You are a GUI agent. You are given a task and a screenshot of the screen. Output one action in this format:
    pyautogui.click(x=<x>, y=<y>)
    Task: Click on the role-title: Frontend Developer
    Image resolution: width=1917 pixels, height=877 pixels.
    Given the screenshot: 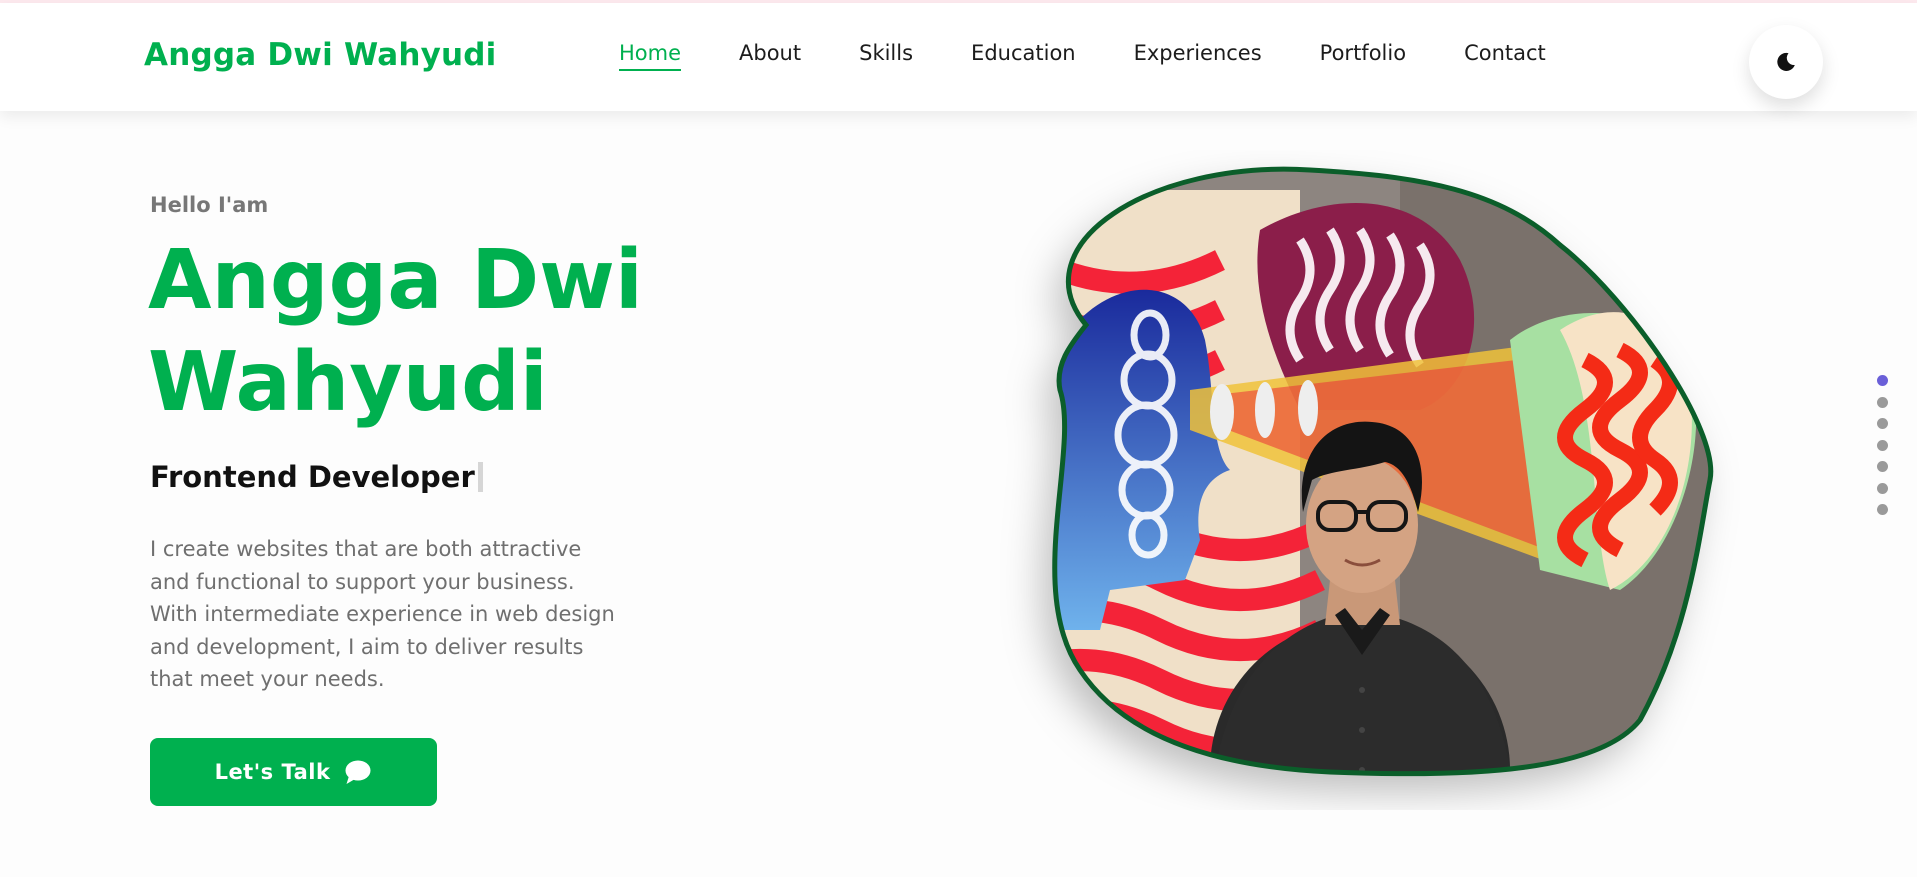 What is the action you would take?
    pyautogui.click(x=316, y=477)
    